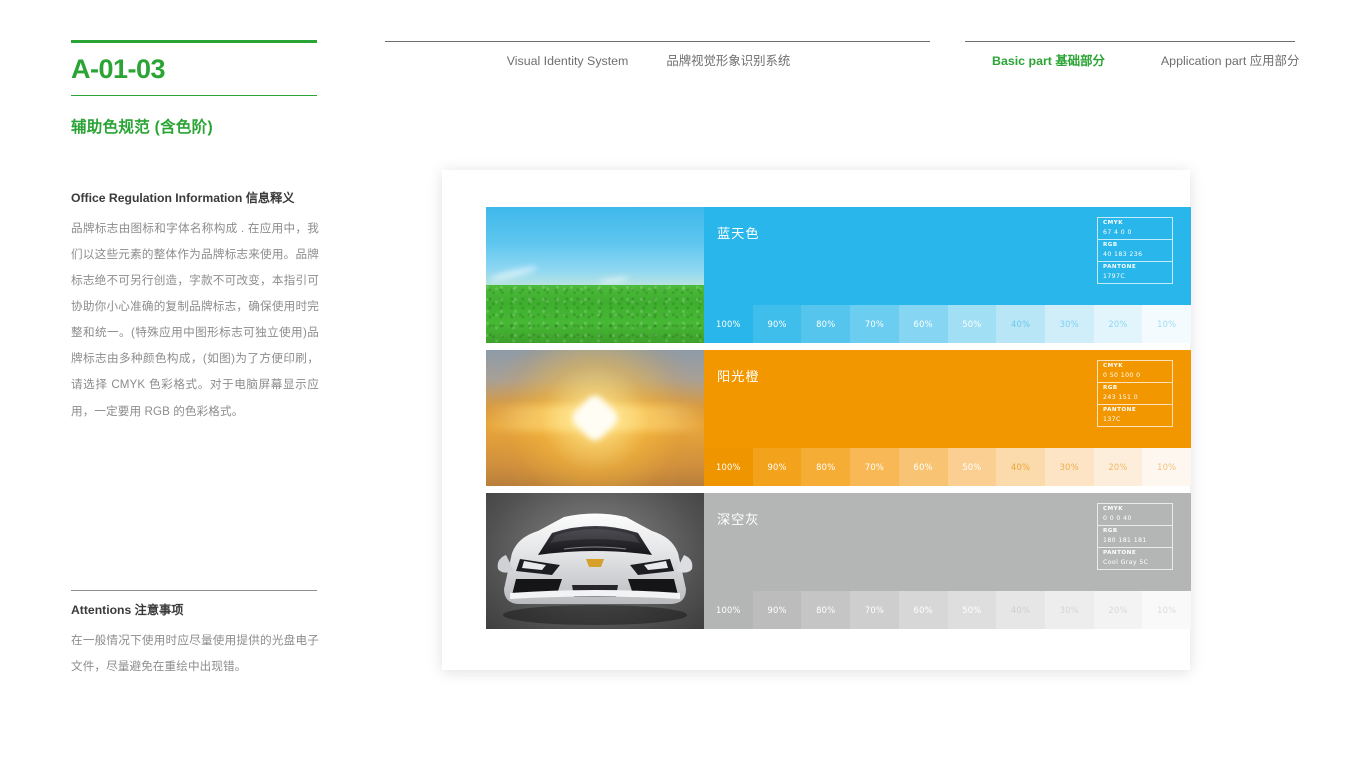 The height and width of the screenshot is (768, 1366). I want to click on page-code-text: A-01-03, so click(118, 69).